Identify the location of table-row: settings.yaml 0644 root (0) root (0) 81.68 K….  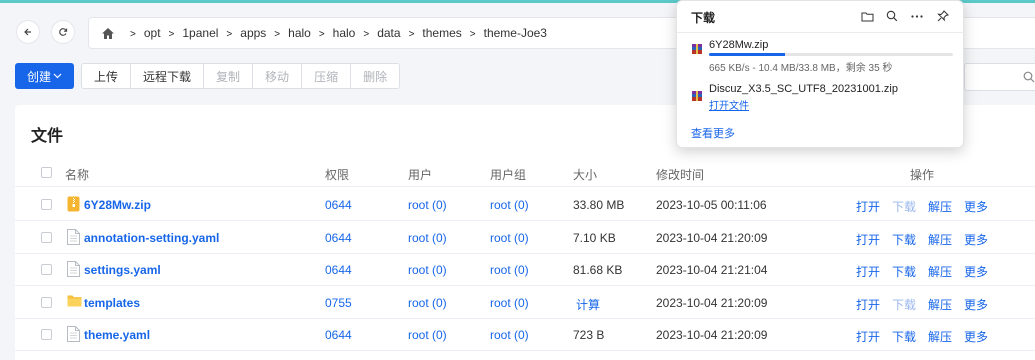
(525, 269).